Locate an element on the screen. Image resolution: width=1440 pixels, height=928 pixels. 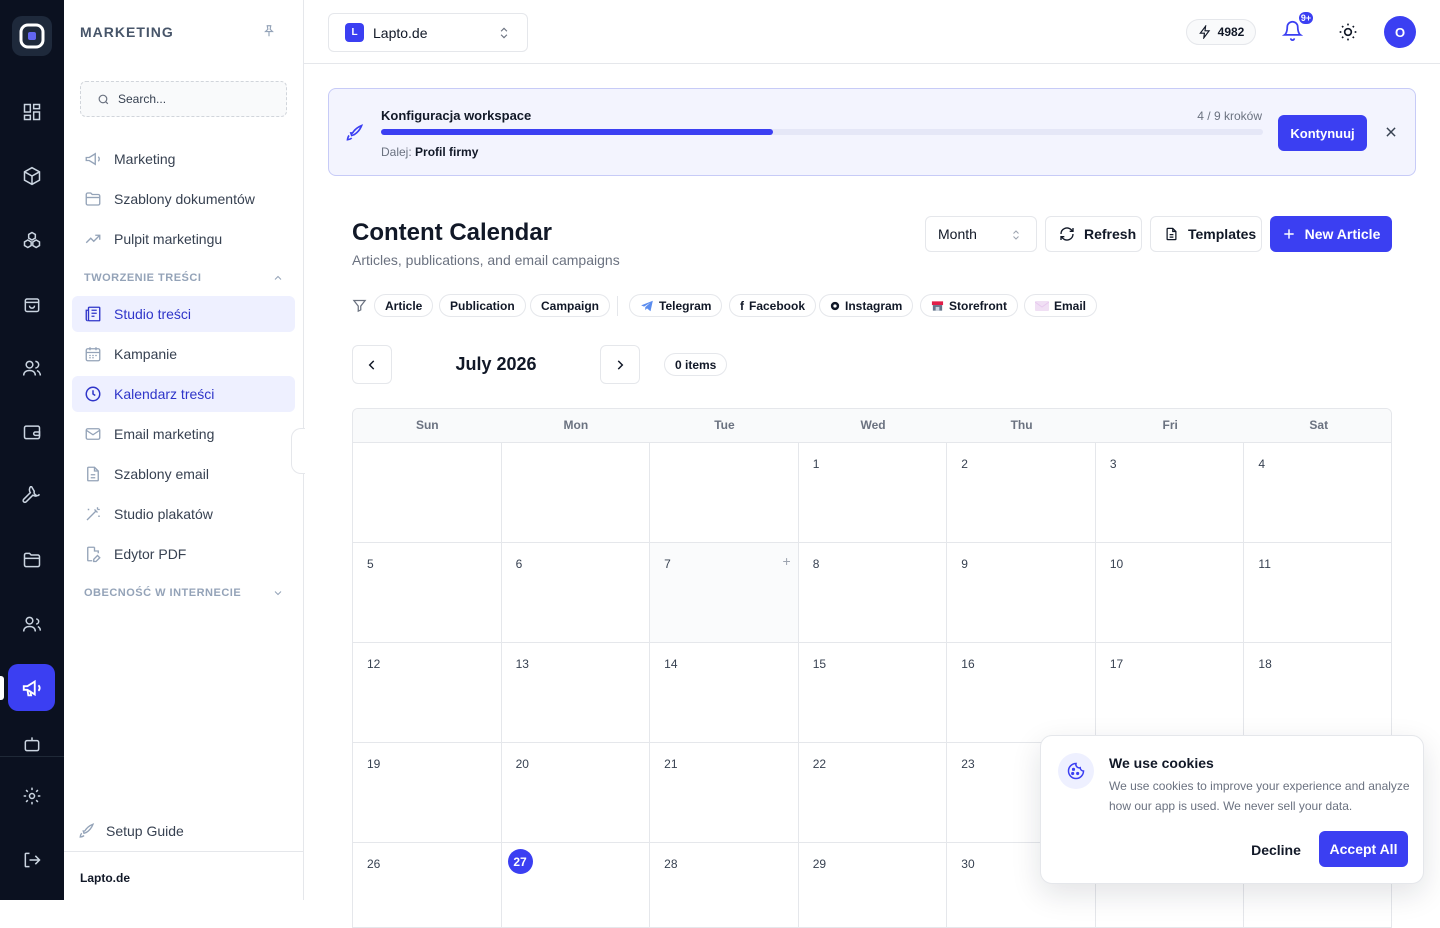
filter-chip-article: Article is located at coordinates (404, 305).